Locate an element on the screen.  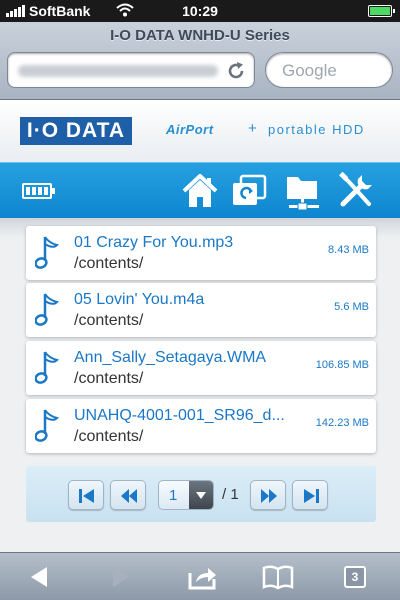
status-bar: SoftBank 10:29 is located at coordinates (200, 11).